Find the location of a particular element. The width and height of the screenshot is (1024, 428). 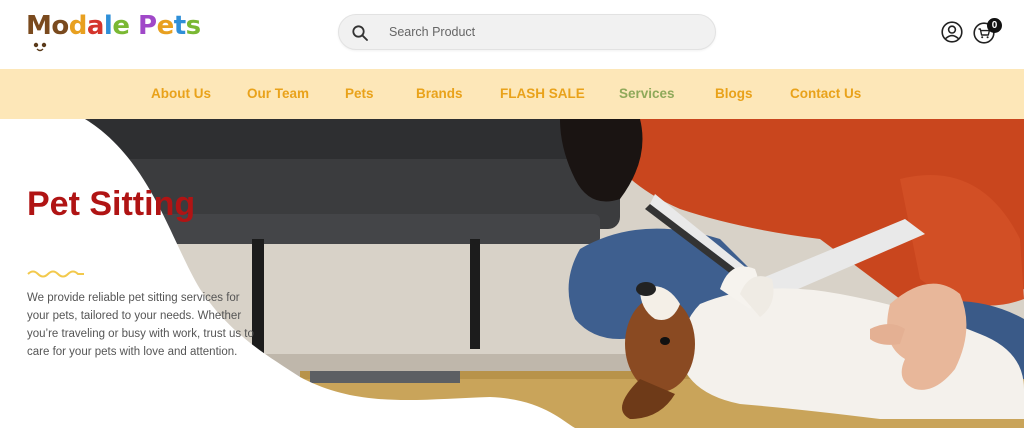

logo-part: P is located at coordinates (143, 26).